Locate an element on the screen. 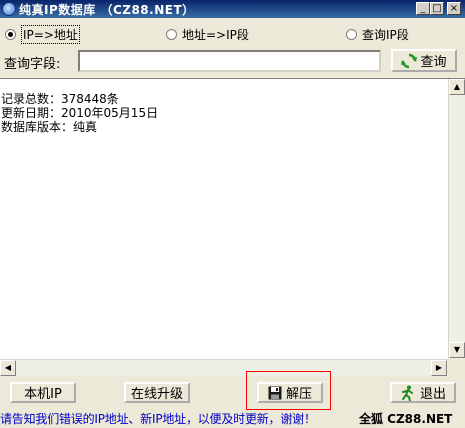  radio-label: 地址=>IP段 is located at coordinates (215, 34).